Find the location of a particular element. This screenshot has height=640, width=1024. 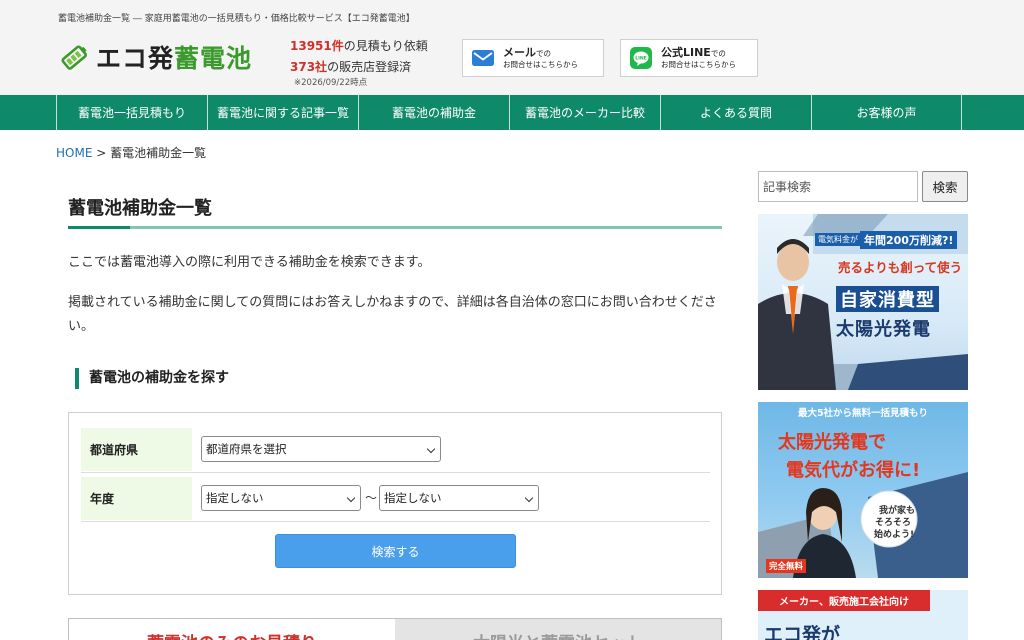

svg-text: LINE is located at coordinates (641, 59).